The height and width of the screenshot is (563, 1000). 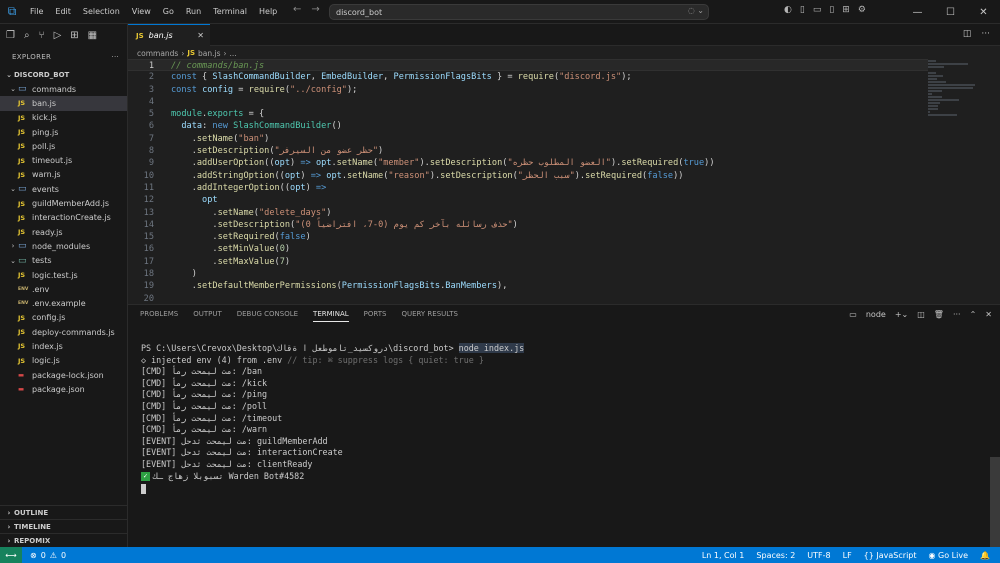 I want to click on source-control-icon: ⑂, so click(x=42, y=35).